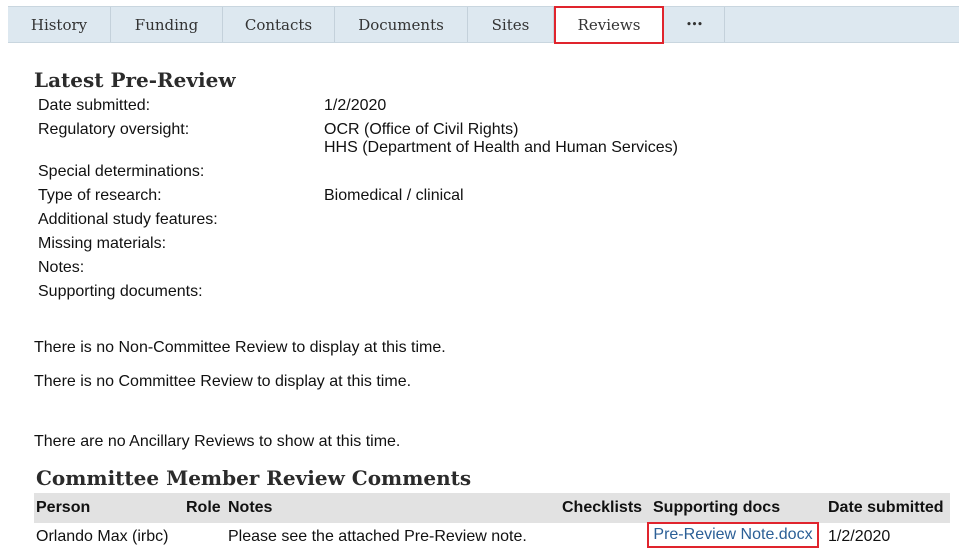  Describe the element at coordinates (377, 536) in the screenshot. I see `cell-notes: Please see the attached Pre-Review note.` at that location.